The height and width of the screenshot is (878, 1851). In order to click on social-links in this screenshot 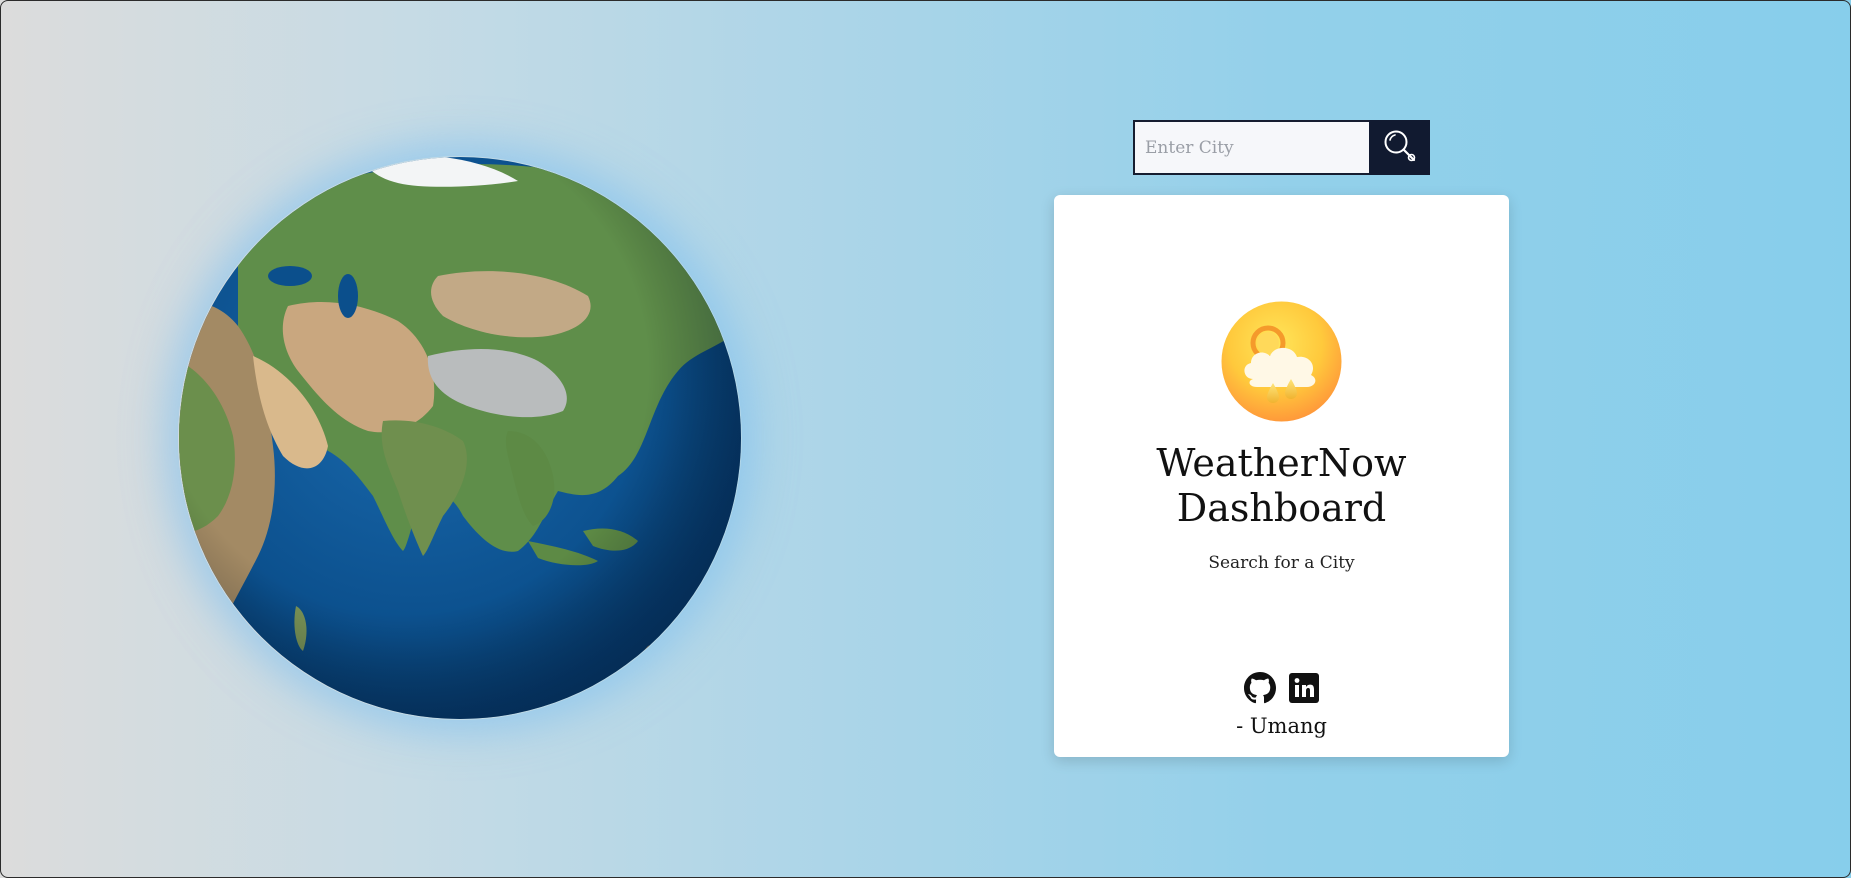, I will do `click(1281, 688)`.